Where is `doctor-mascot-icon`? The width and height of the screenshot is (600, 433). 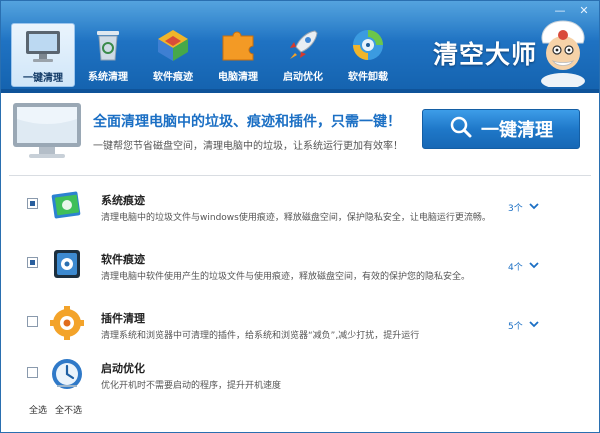
doctor-mascot-icon is located at coordinates (563, 52).